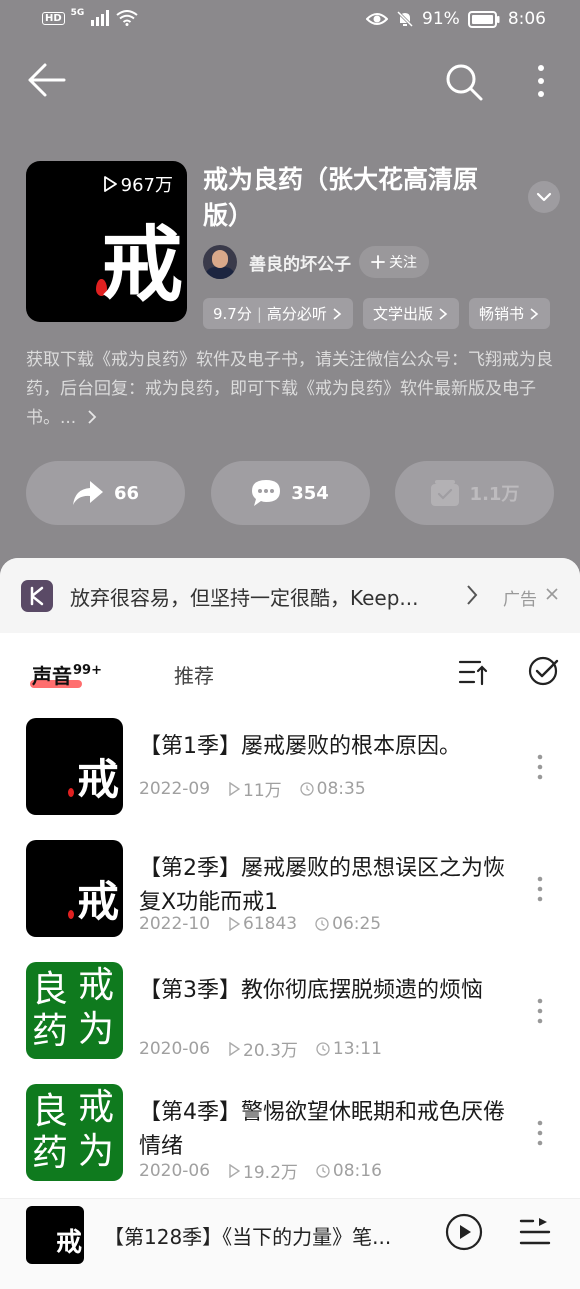 The height and width of the screenshot is (1289, 580). I want to click on episode-duration-text: 08:16, so click(357, 1170).